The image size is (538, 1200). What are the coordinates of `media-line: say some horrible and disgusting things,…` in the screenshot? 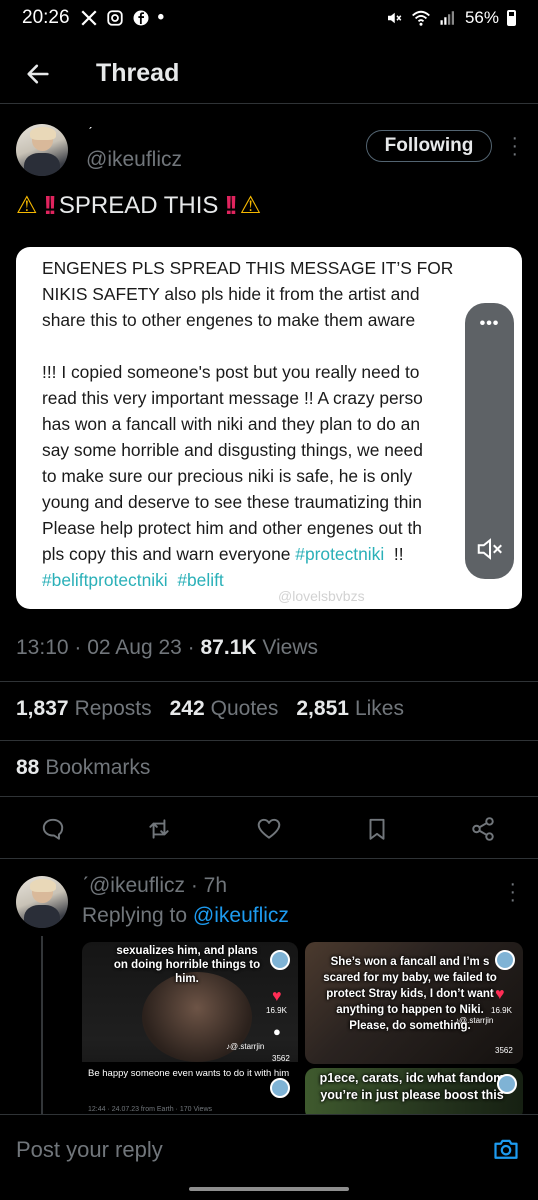 It's located at (232, 450).